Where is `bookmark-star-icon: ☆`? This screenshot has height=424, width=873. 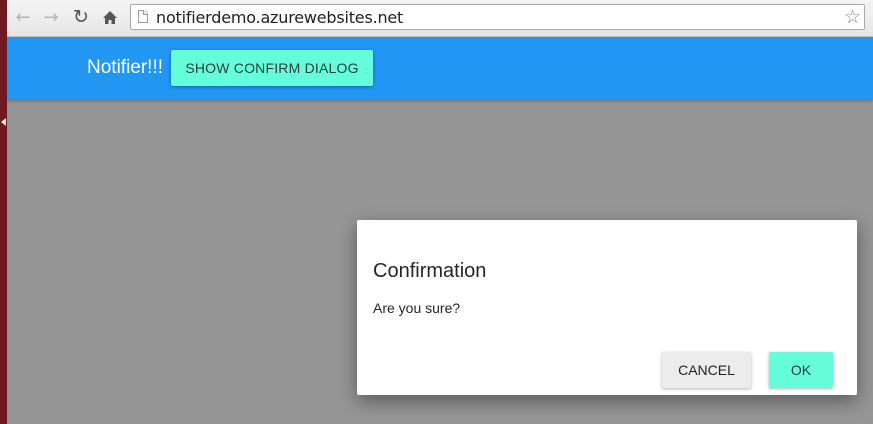 bookmark-star-icon: ☆ is located at coordinates (852, 17).